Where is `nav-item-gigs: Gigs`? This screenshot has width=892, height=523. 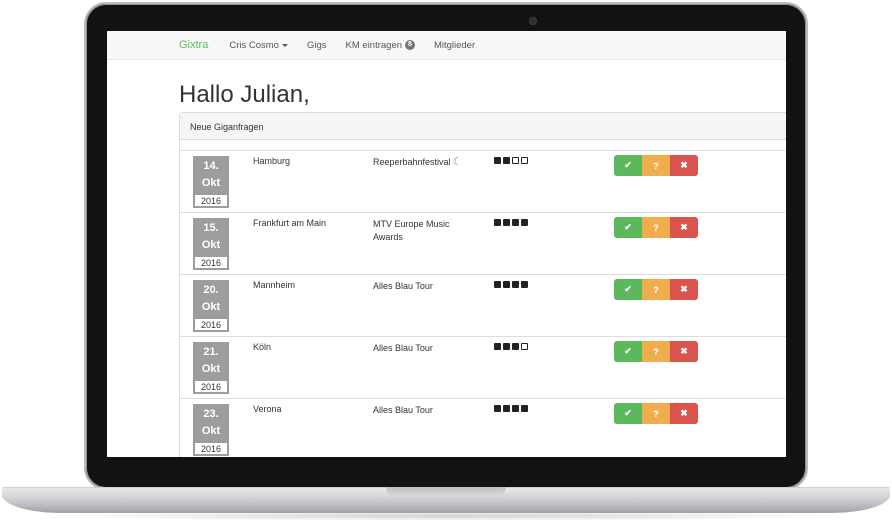 nav-item-gigs: Gigs is located at coordinates (317, 45).